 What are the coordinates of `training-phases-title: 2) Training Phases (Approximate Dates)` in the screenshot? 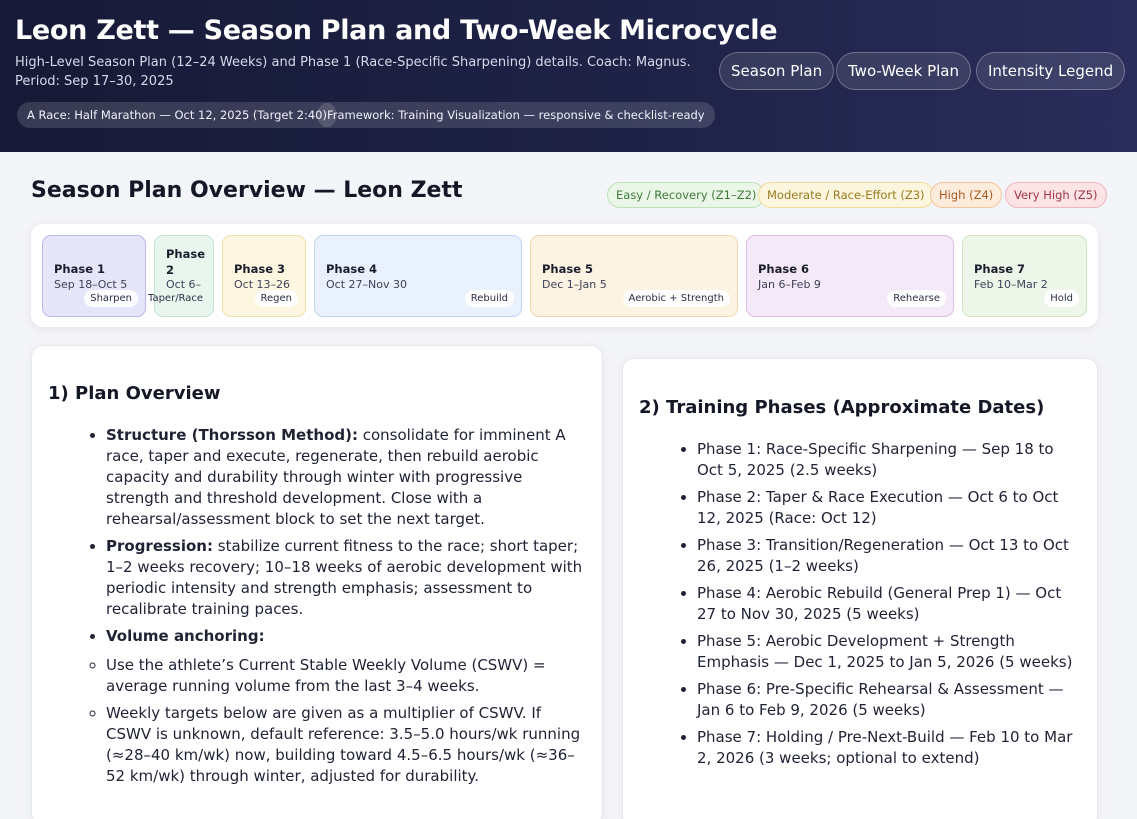 It's located at (842, 407).